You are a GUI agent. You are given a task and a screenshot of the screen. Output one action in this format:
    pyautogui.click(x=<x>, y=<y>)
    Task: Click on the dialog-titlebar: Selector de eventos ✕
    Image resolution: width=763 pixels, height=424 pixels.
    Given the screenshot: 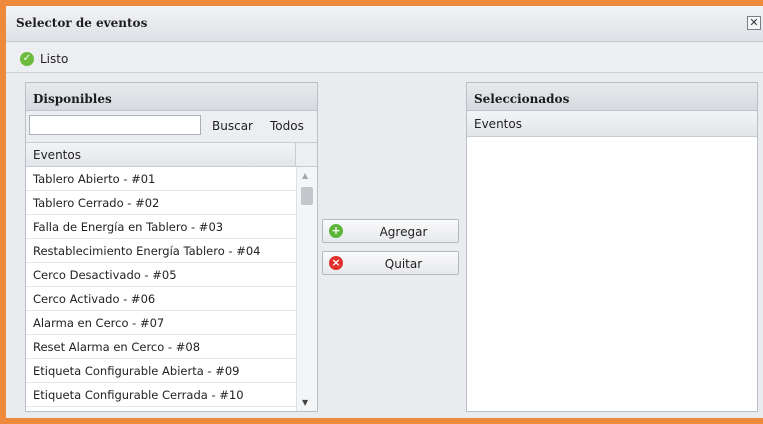 What is the action you would take?
    pyautogui.click(x=384, y=24)
    